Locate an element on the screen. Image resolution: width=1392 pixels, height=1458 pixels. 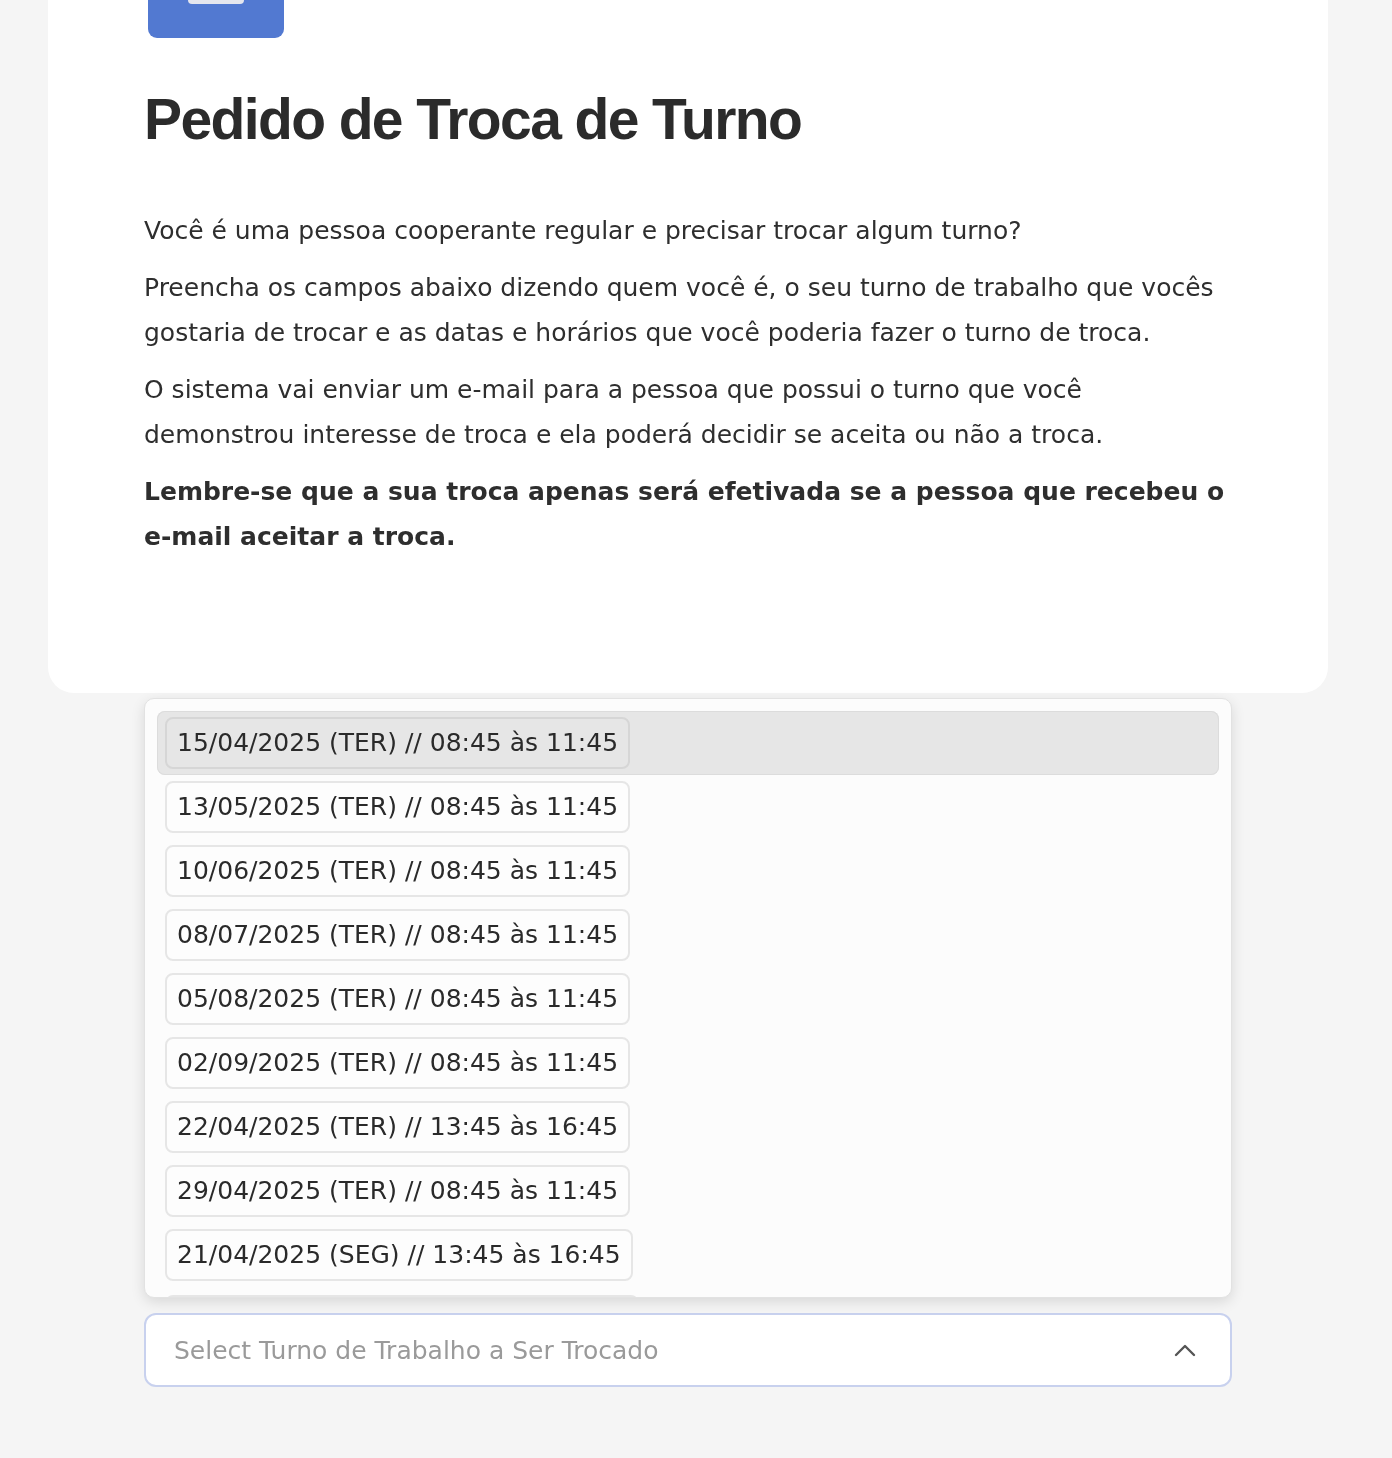
logo-icon is located at coordinates (216, 19).